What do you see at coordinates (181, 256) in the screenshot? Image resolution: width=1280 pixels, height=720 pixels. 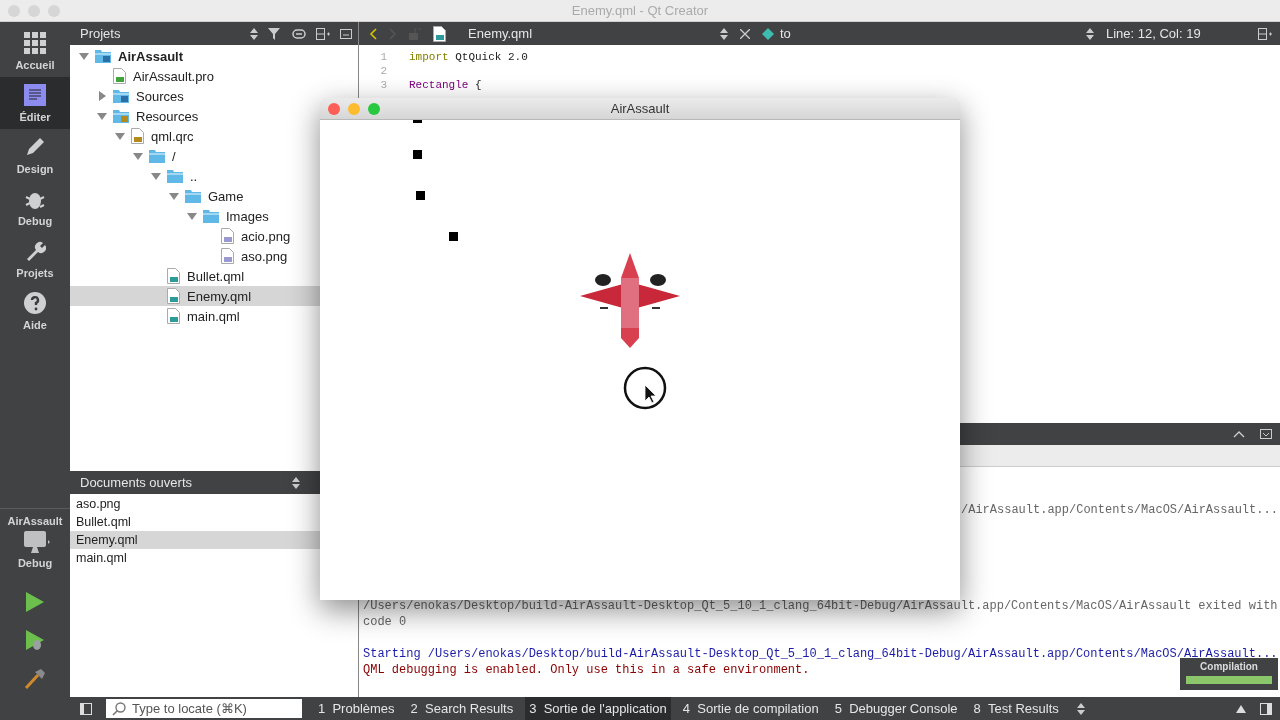 I see `tree-item: aso.png` at bounding box center [181, 256].